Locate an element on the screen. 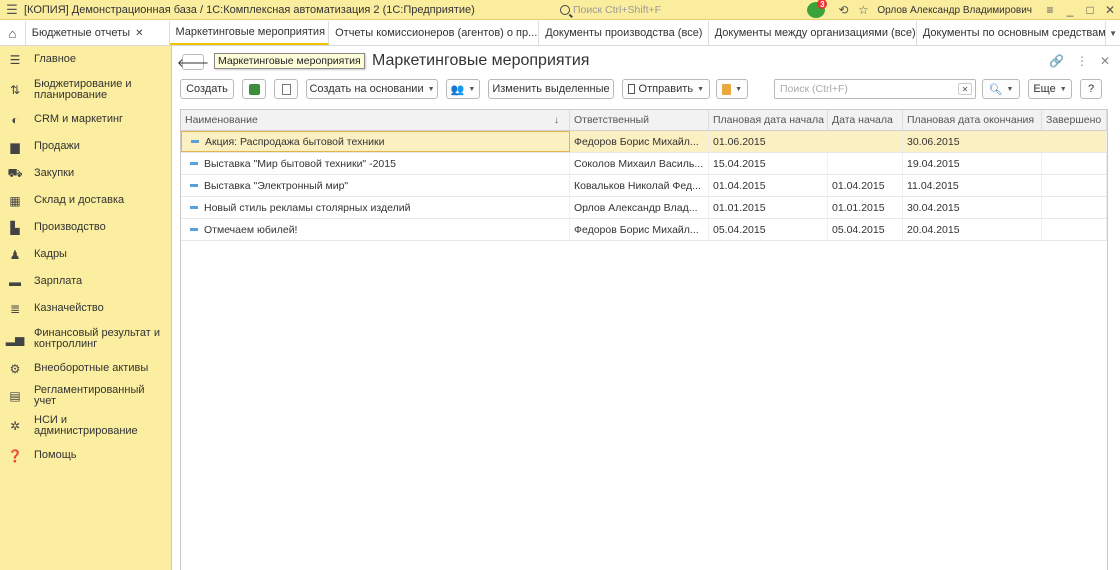 This screenshot has height=570, width=1120. maximize-icon: □ is located at coordinates (1090, 10).